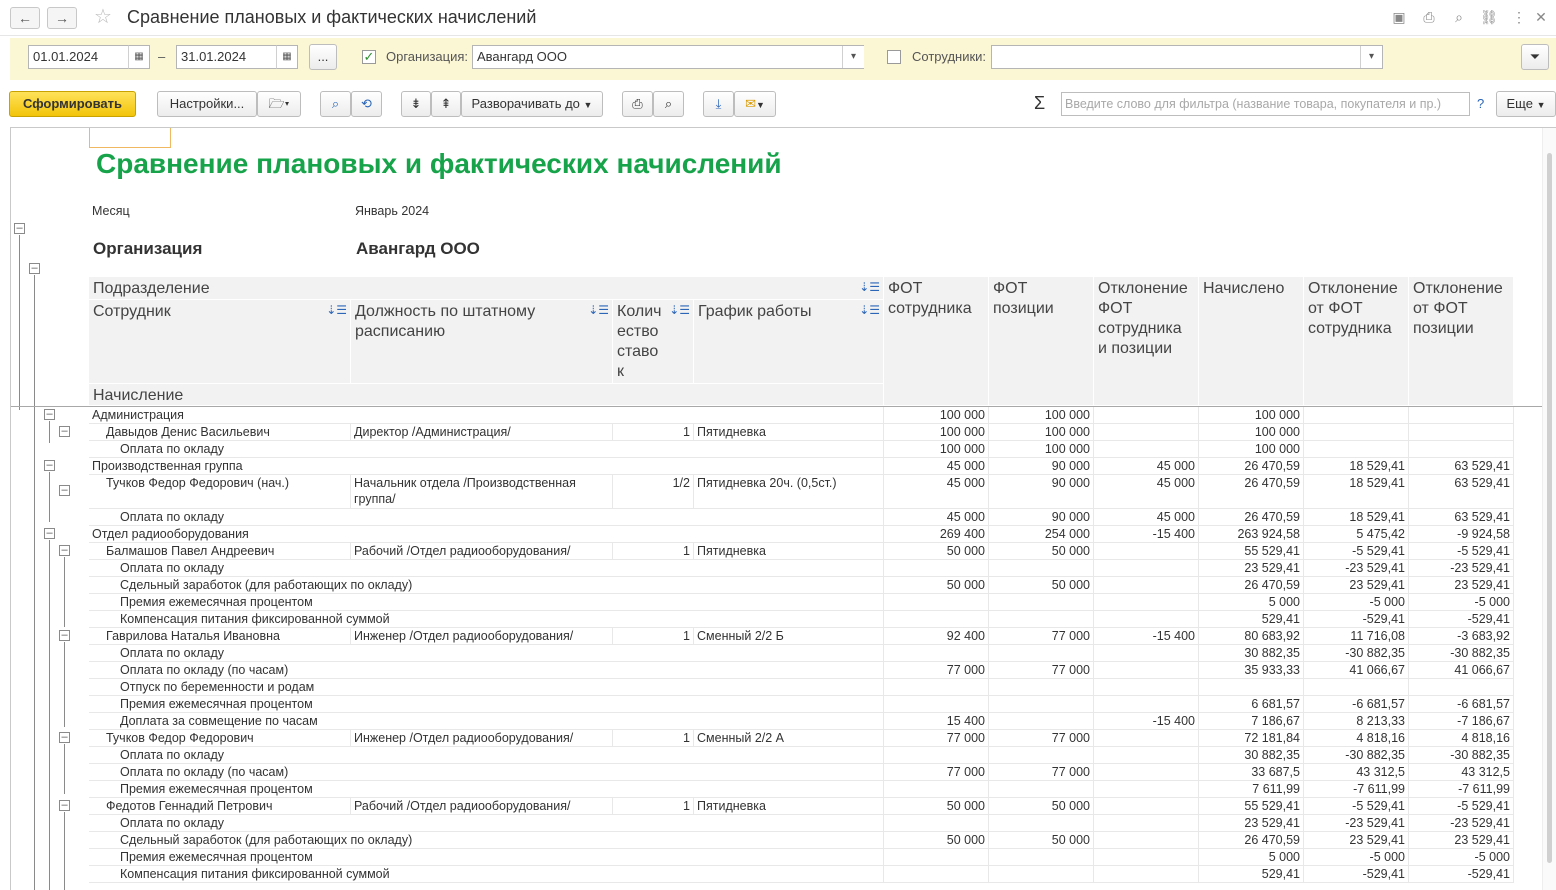  What do you see at coordinates (446, 104) in the screenshot?
I see `expand-groups-button: ⇞` at bounding box center [446, 104].